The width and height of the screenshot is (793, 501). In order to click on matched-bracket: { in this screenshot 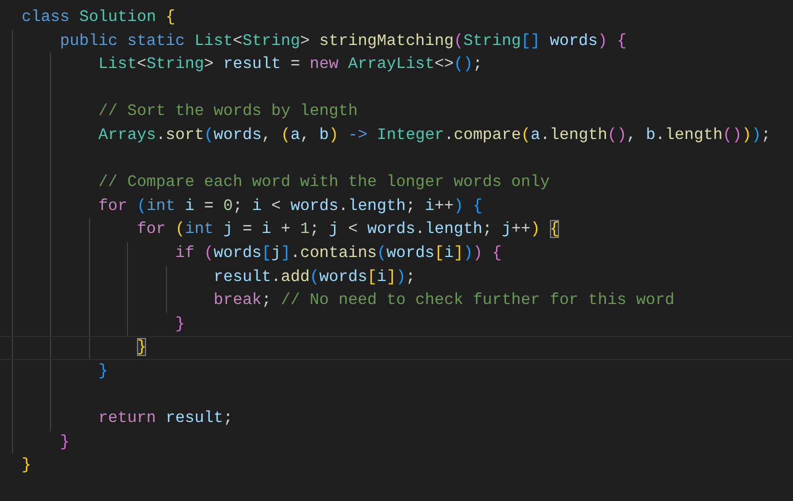, I will do `click(555, 229)`.